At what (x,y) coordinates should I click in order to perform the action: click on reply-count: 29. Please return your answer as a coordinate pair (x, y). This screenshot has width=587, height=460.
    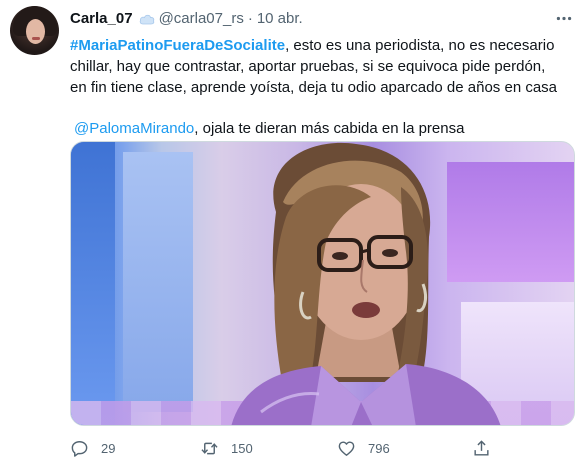
    Looking at the image, I should click on (108, 448).